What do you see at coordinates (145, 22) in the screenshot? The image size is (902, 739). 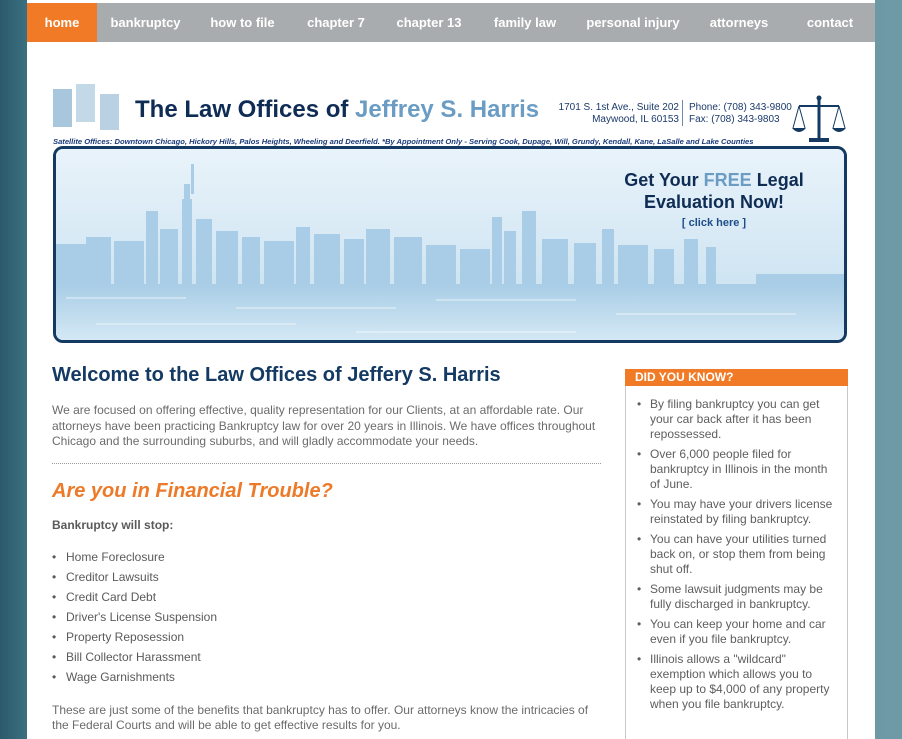 I see `nav-bankruptcy: bankruptcy` at bounding box center [145, 22].